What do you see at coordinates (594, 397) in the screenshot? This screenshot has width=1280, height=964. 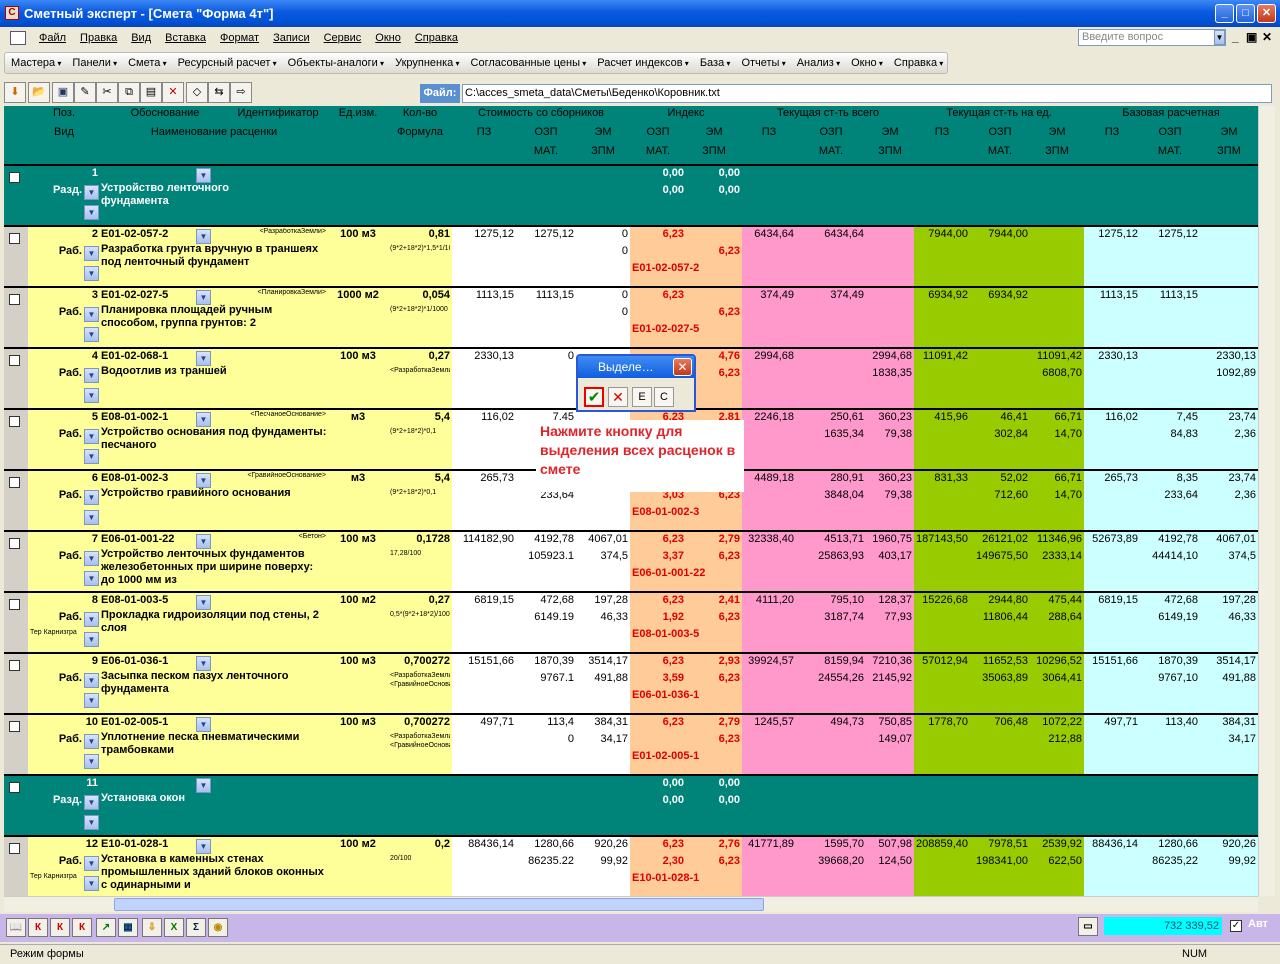 I see `select-all-button: ✔` at bounding box center [594, 397].